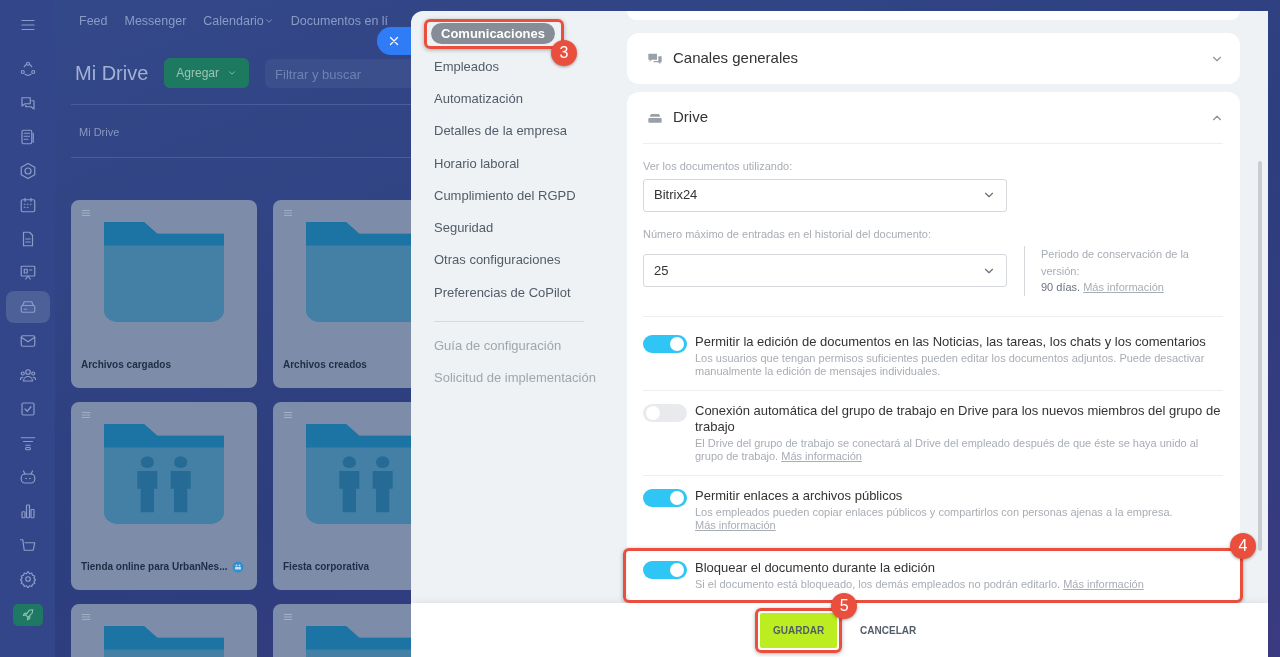 This screenshot has width=1280, height=657. What do you see at coordinates (787, 234) in the screenshot?
I see `field-label: Número máximo de entradas en el historial del documento:` at bounding box center [787, 234].